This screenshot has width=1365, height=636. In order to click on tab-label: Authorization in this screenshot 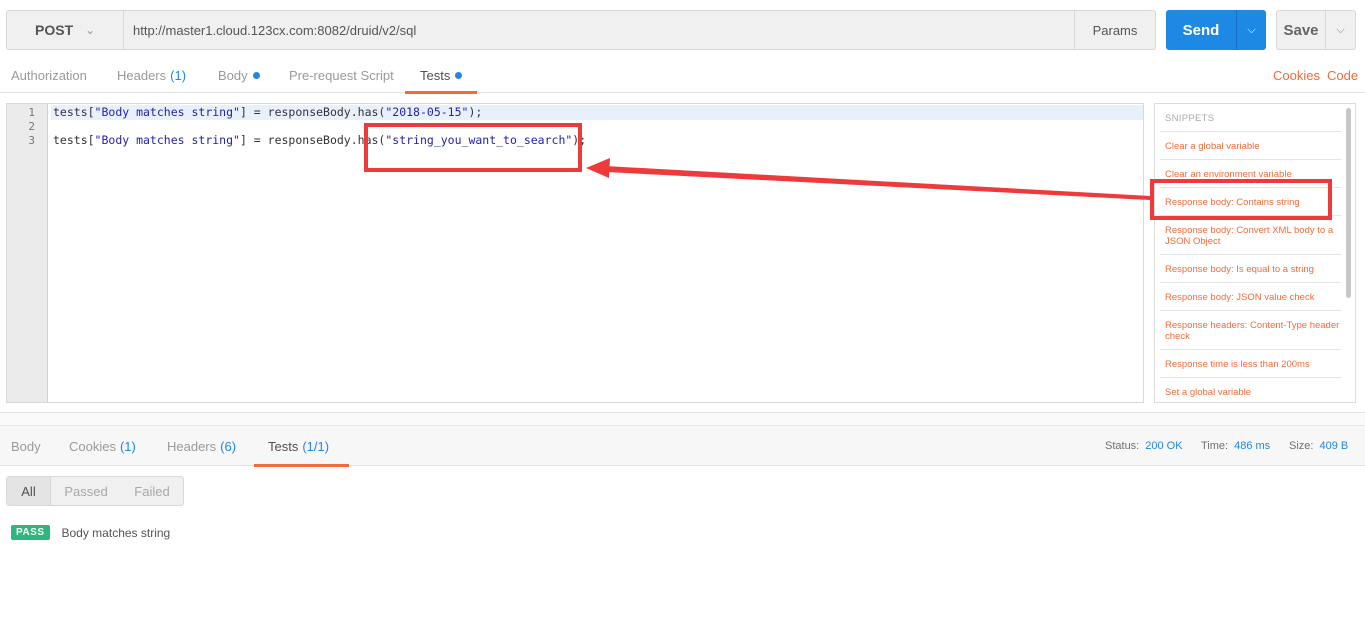, I will do `click(49, 75)`.